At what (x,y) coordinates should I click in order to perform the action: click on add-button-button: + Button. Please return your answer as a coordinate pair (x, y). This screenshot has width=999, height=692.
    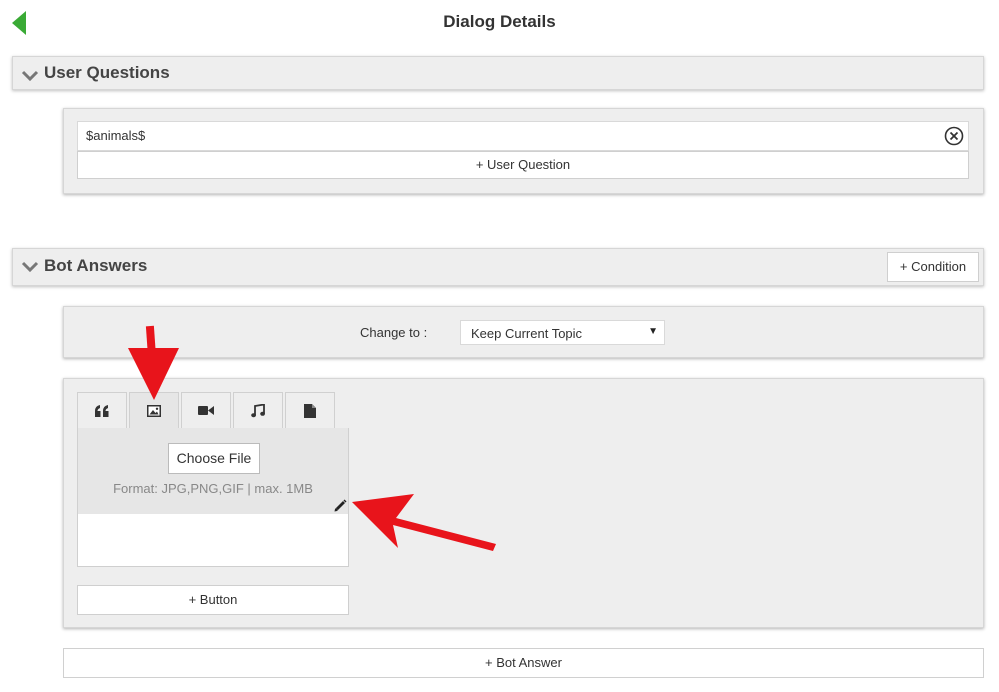
    Looking at the image, I should click on (213, 600).